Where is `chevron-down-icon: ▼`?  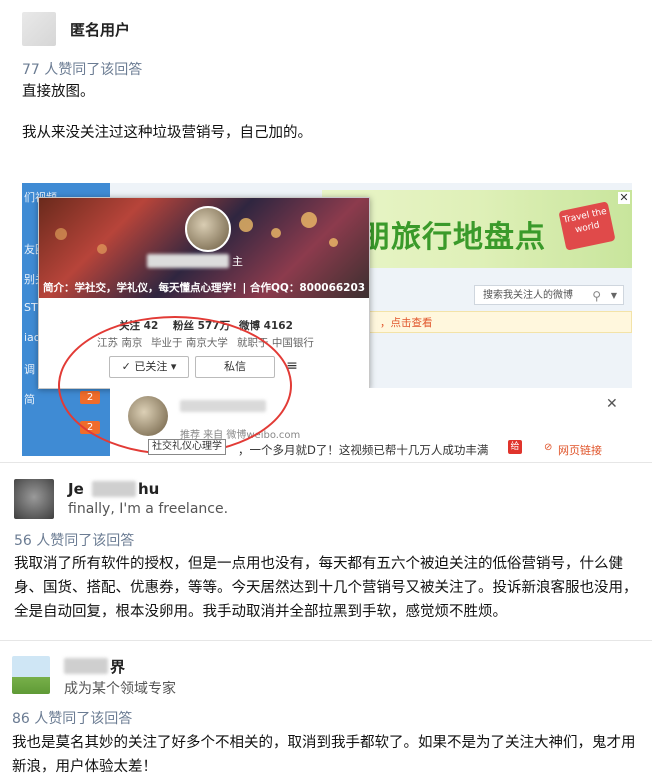 chevron-down-icon: ▼ is located at coordinates (614, 296).